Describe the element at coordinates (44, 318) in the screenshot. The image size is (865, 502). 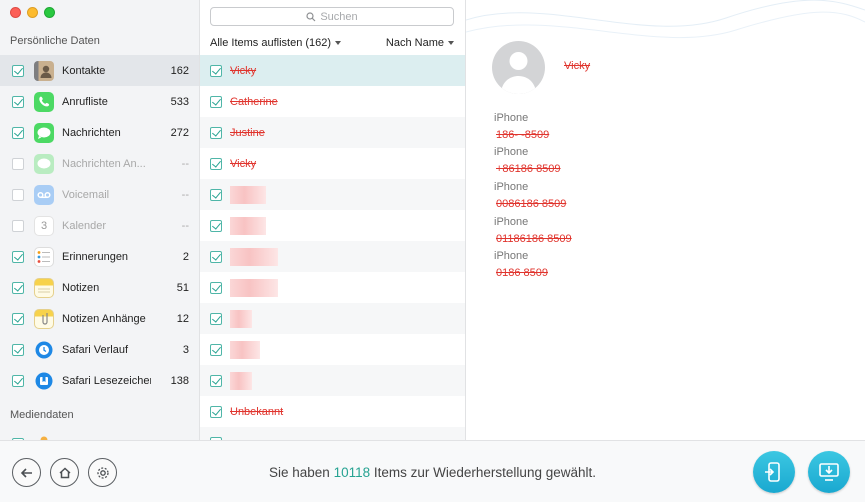
I see `notes-attachment-icon` at that location.